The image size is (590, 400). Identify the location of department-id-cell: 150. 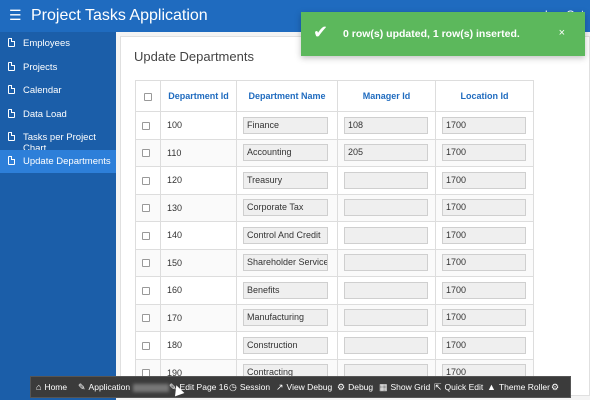
(198, 262).